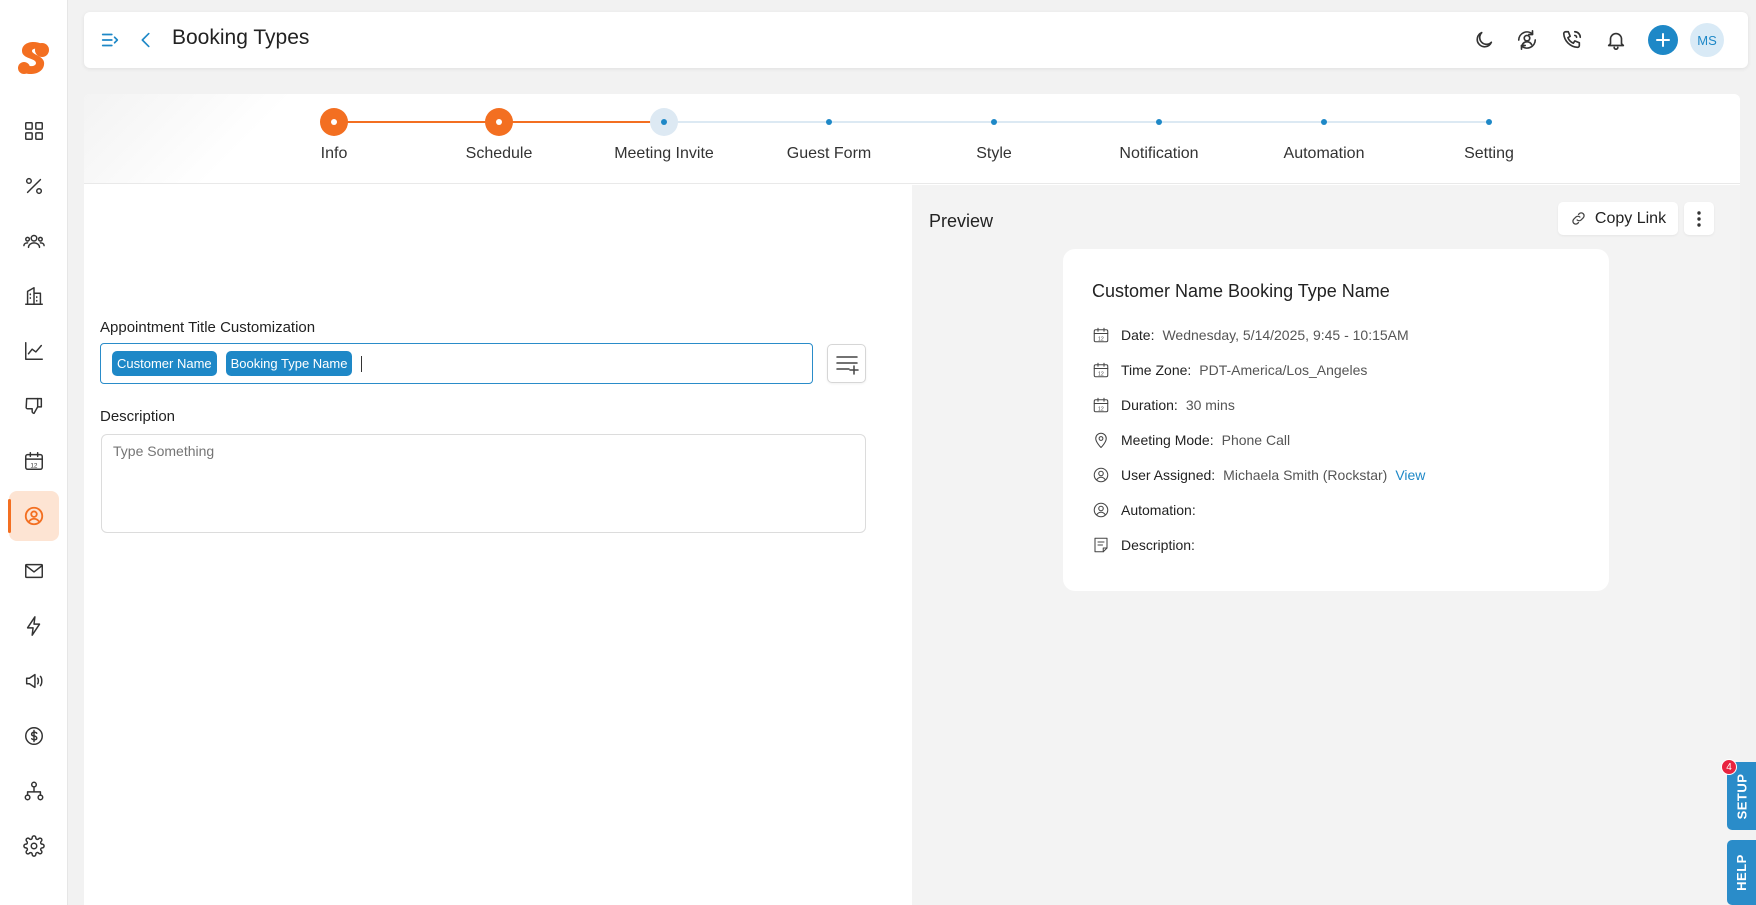  Describe the element at coordinates (1149, 405) in the screenshot. I see `row-key: Duration:` at that location.